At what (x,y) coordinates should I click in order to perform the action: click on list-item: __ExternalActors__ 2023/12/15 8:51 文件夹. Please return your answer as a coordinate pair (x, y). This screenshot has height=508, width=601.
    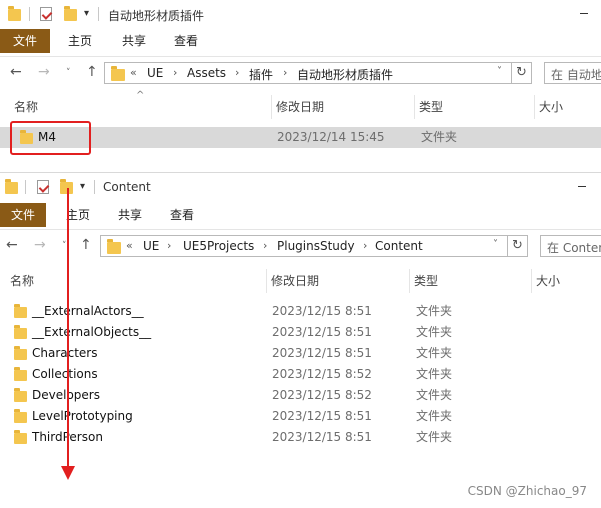
    Looking at the image, I should click on (300, 311).